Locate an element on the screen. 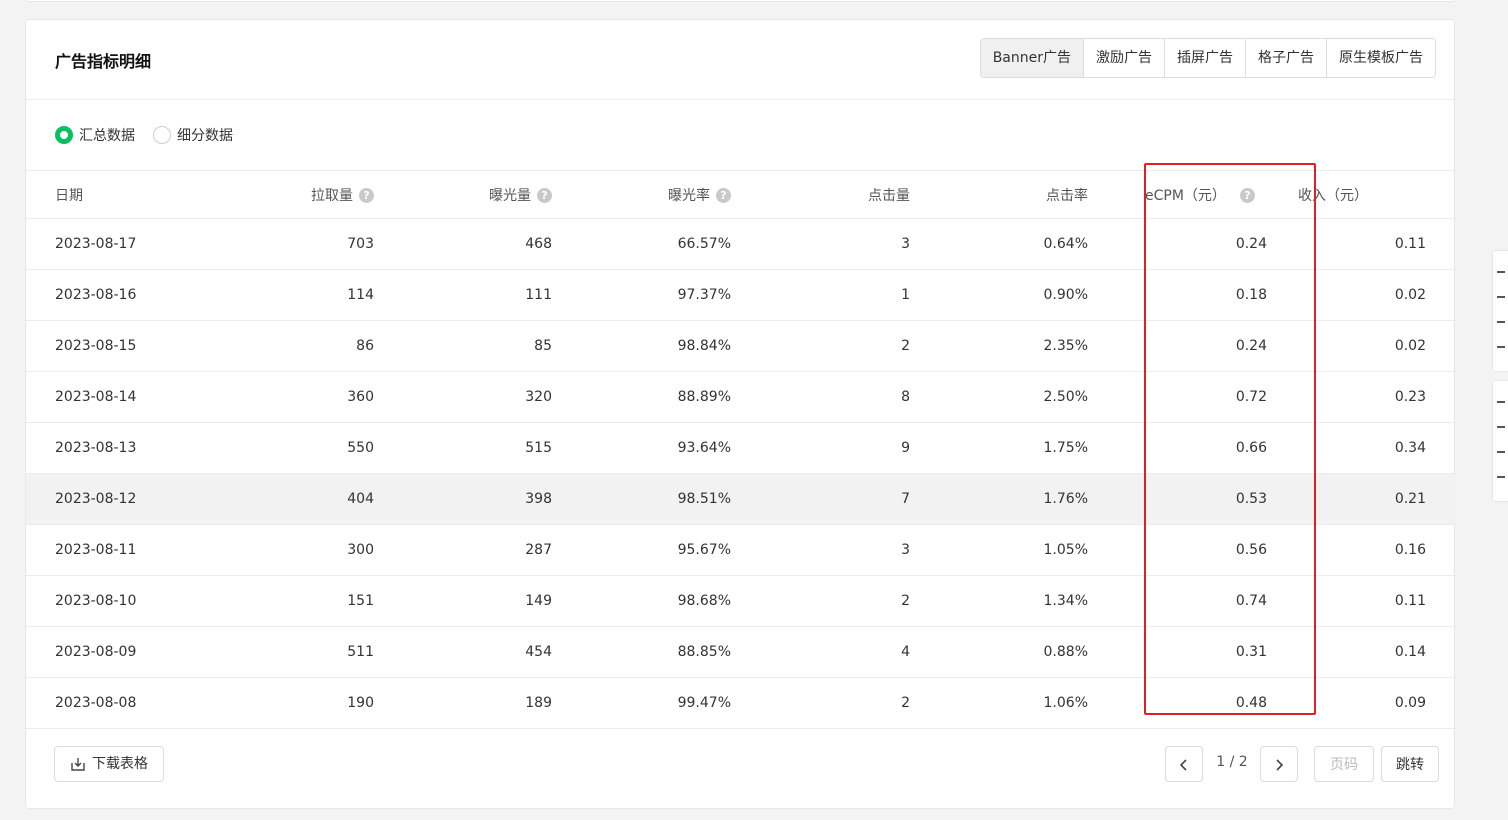 The image size is (1508, 820). cell-date: 2023-08-11 is located at coordinates (96, 550).